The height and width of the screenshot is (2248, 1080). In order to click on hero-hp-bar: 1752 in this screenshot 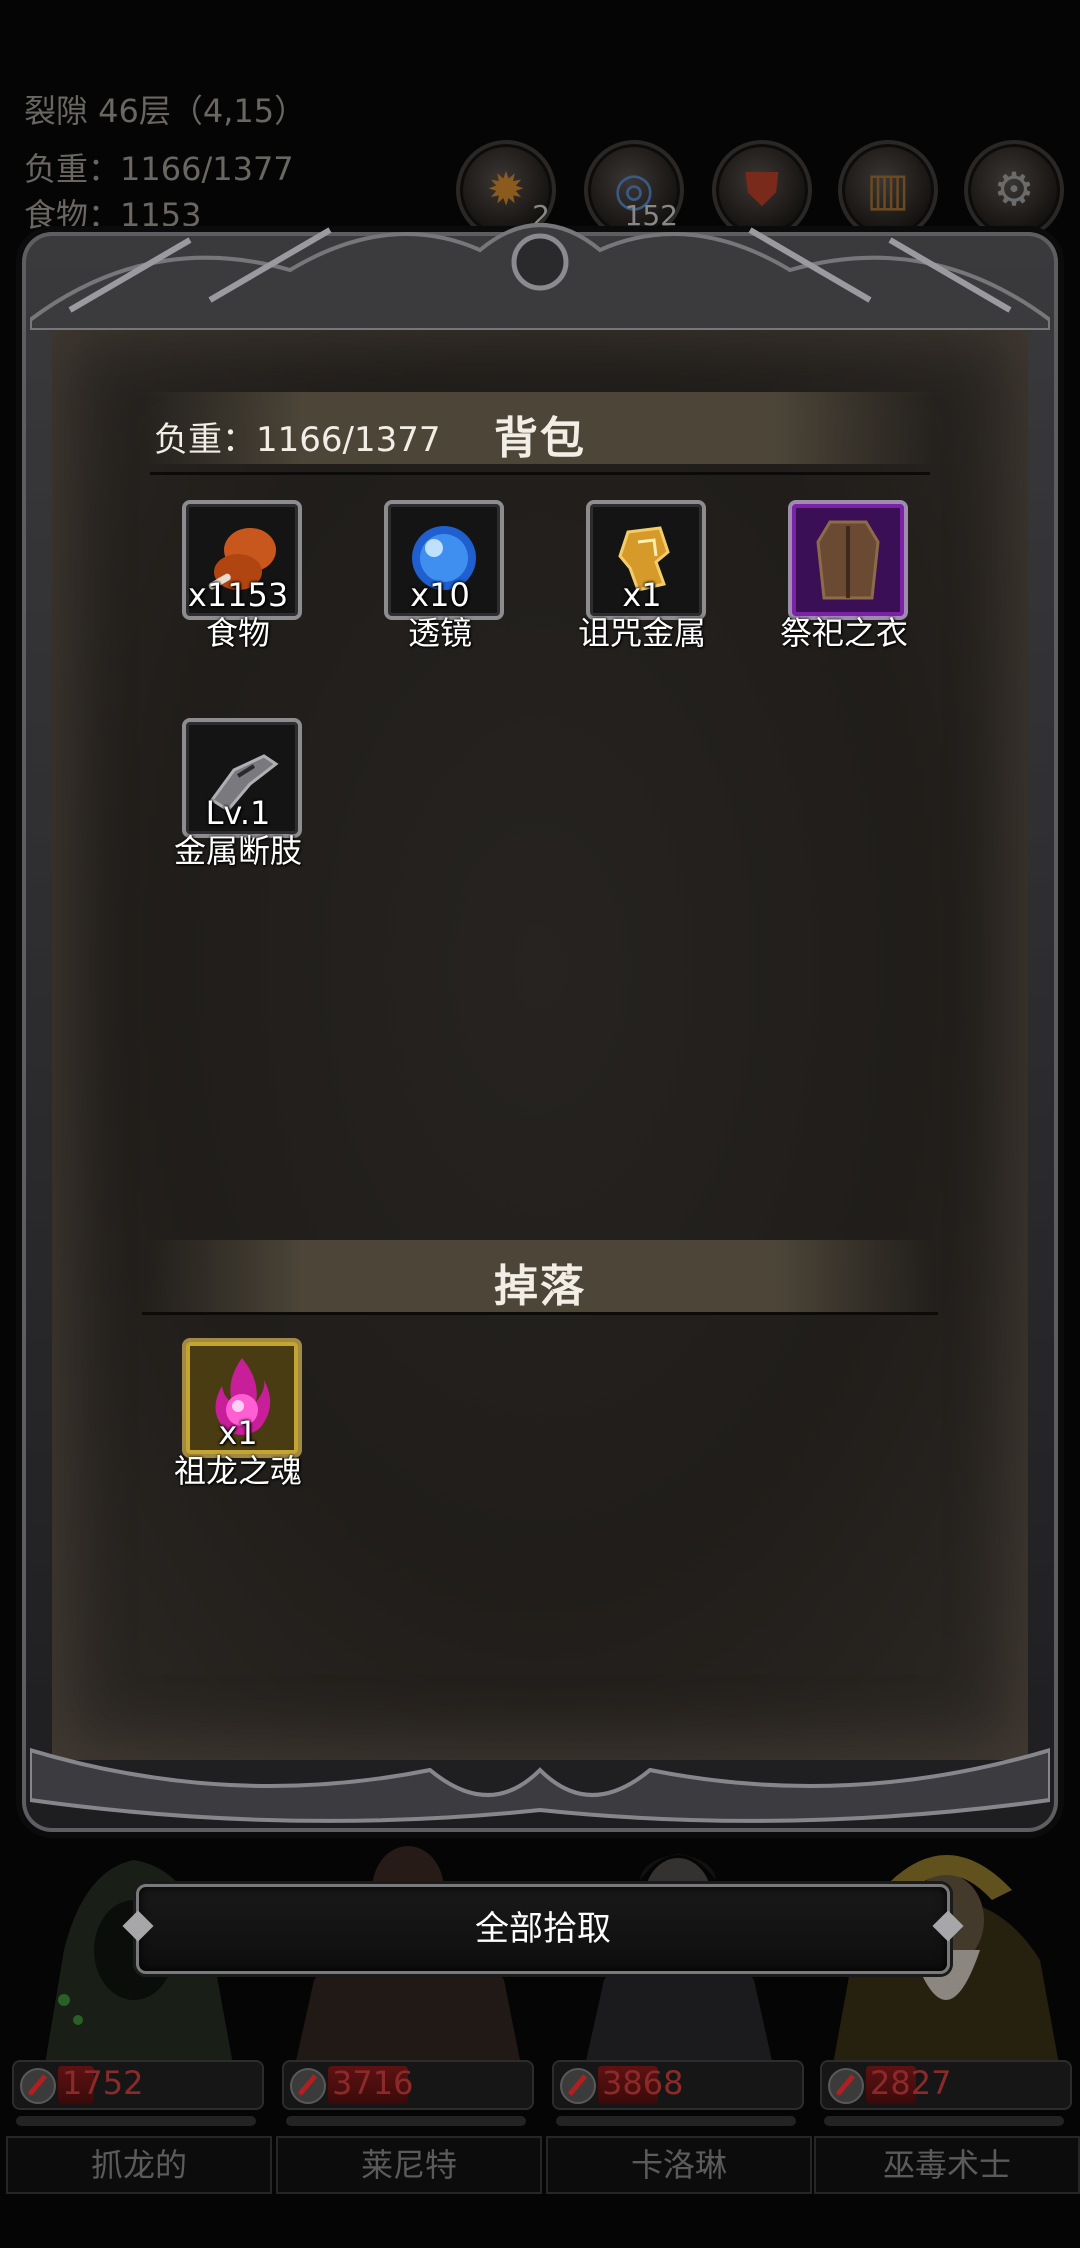, I will do `click(138, 2085)`.